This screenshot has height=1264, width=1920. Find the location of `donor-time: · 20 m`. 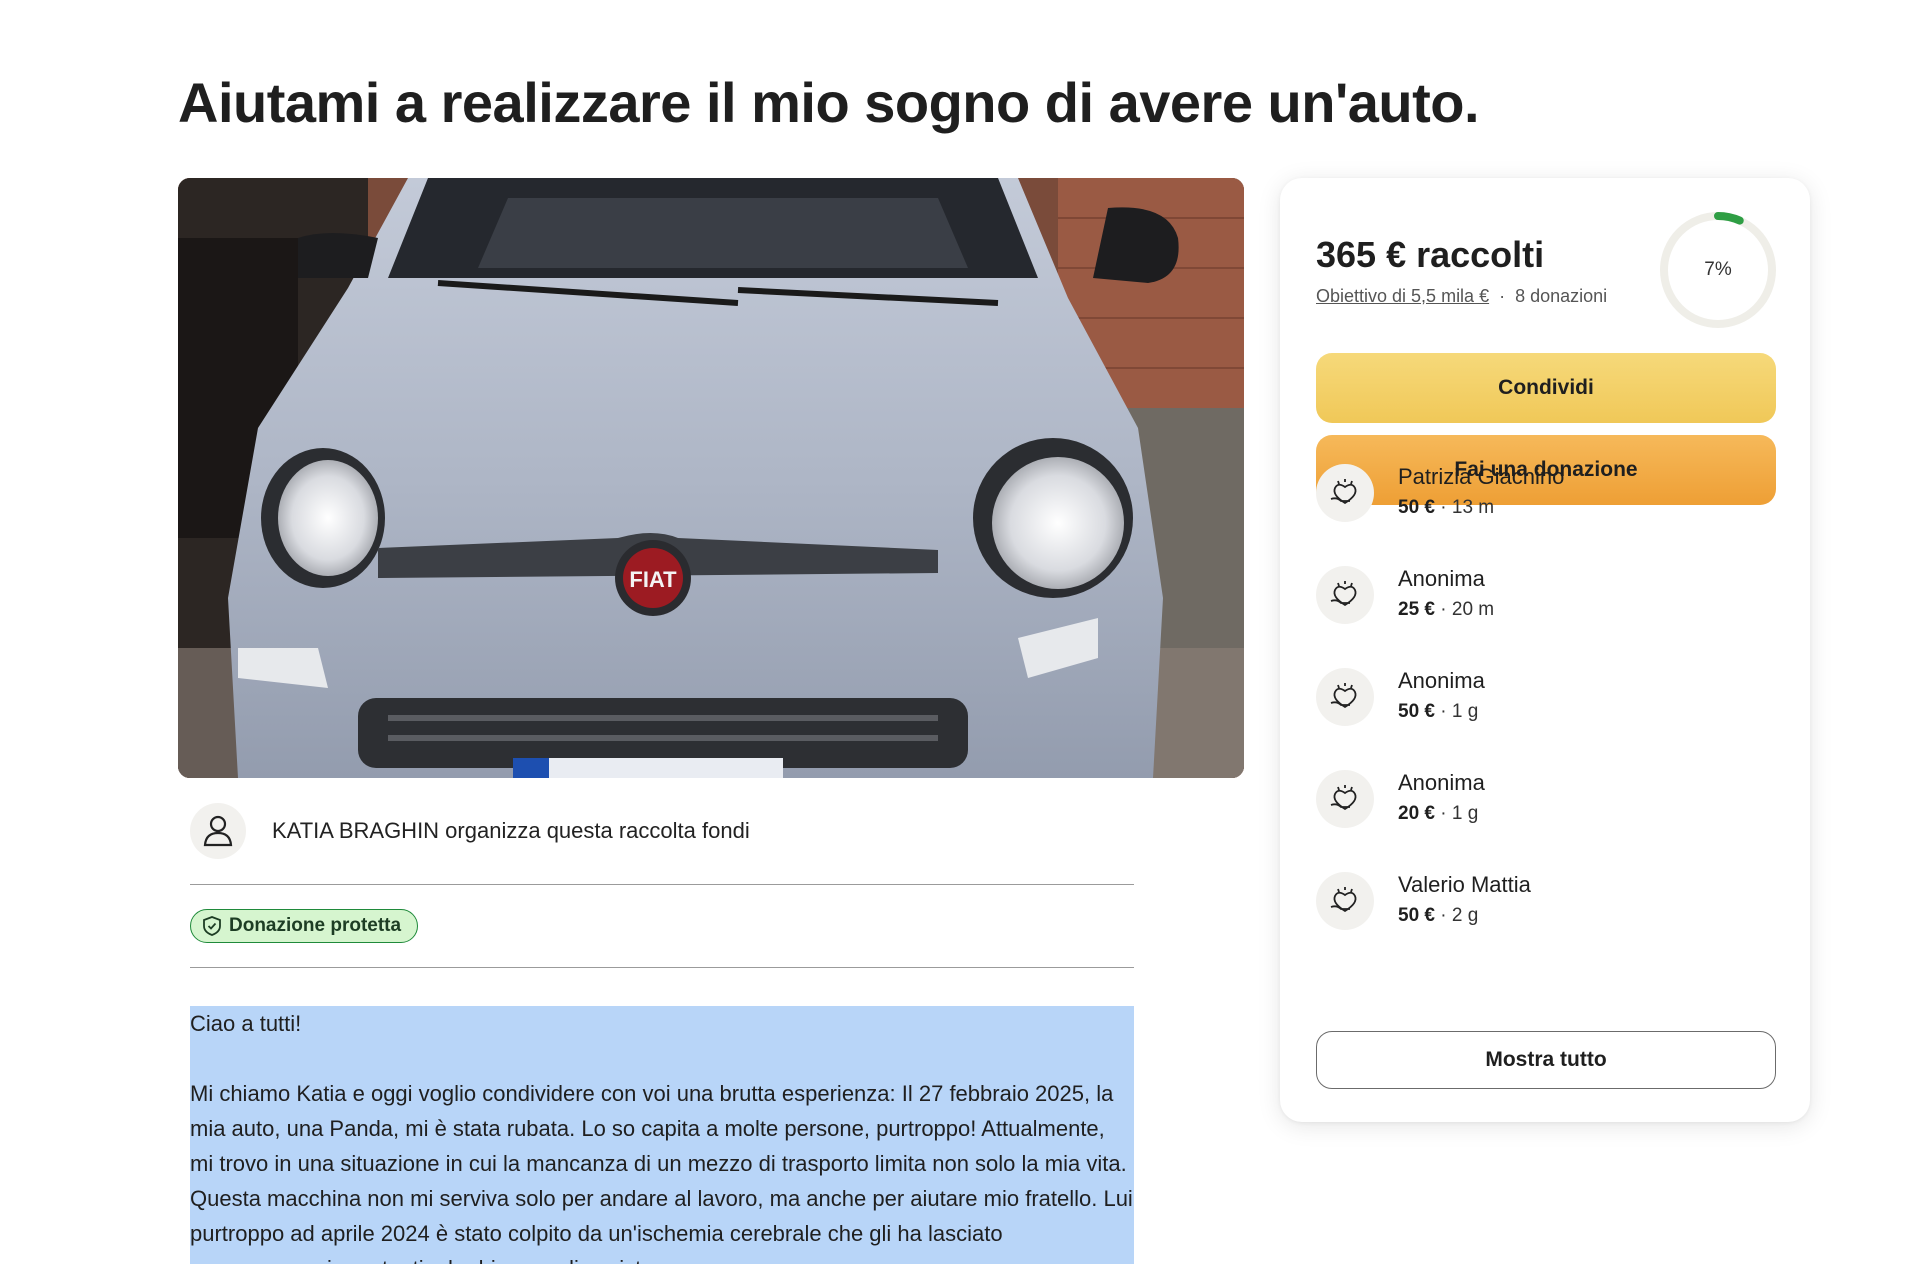

donor-time: · 20 m is located at coordinates (1467, 609).